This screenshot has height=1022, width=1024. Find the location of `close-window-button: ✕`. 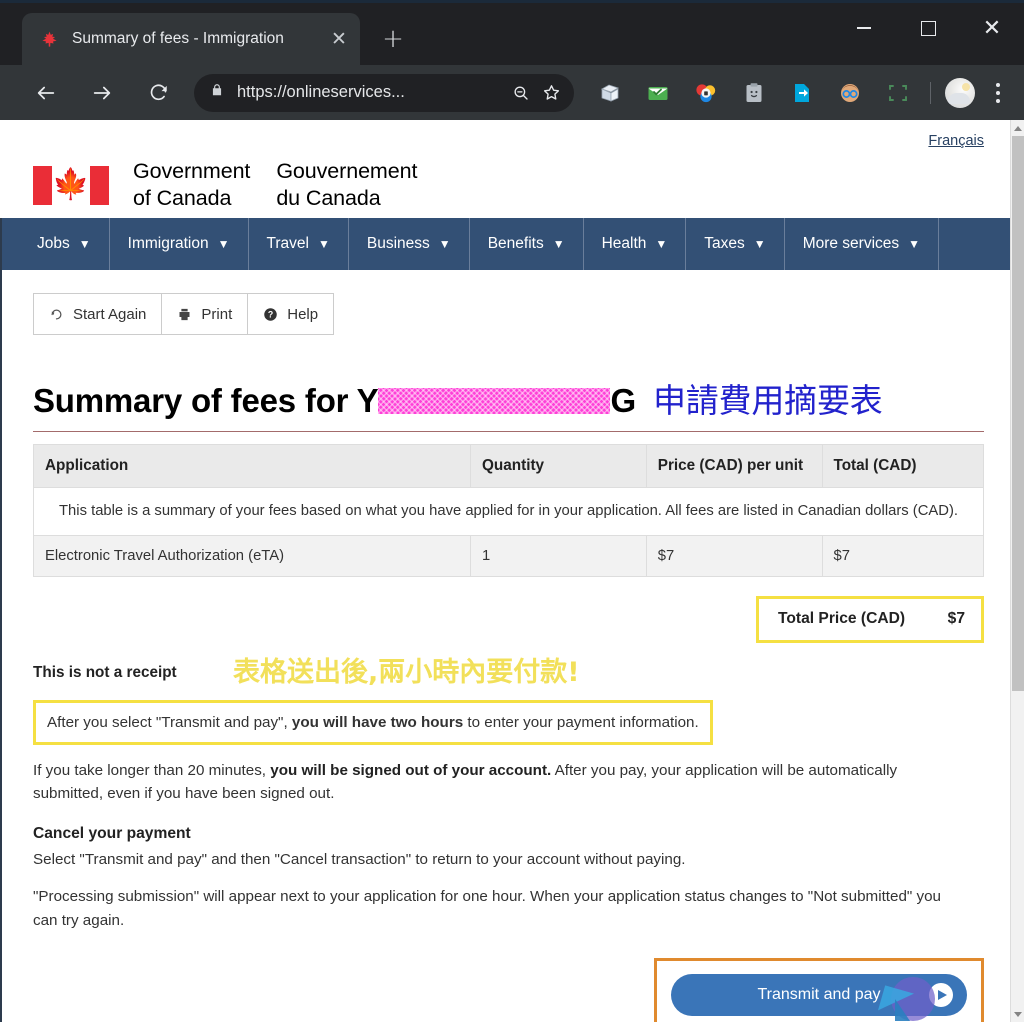

close-window-button: ✕ is located at coordinates (992, 28).